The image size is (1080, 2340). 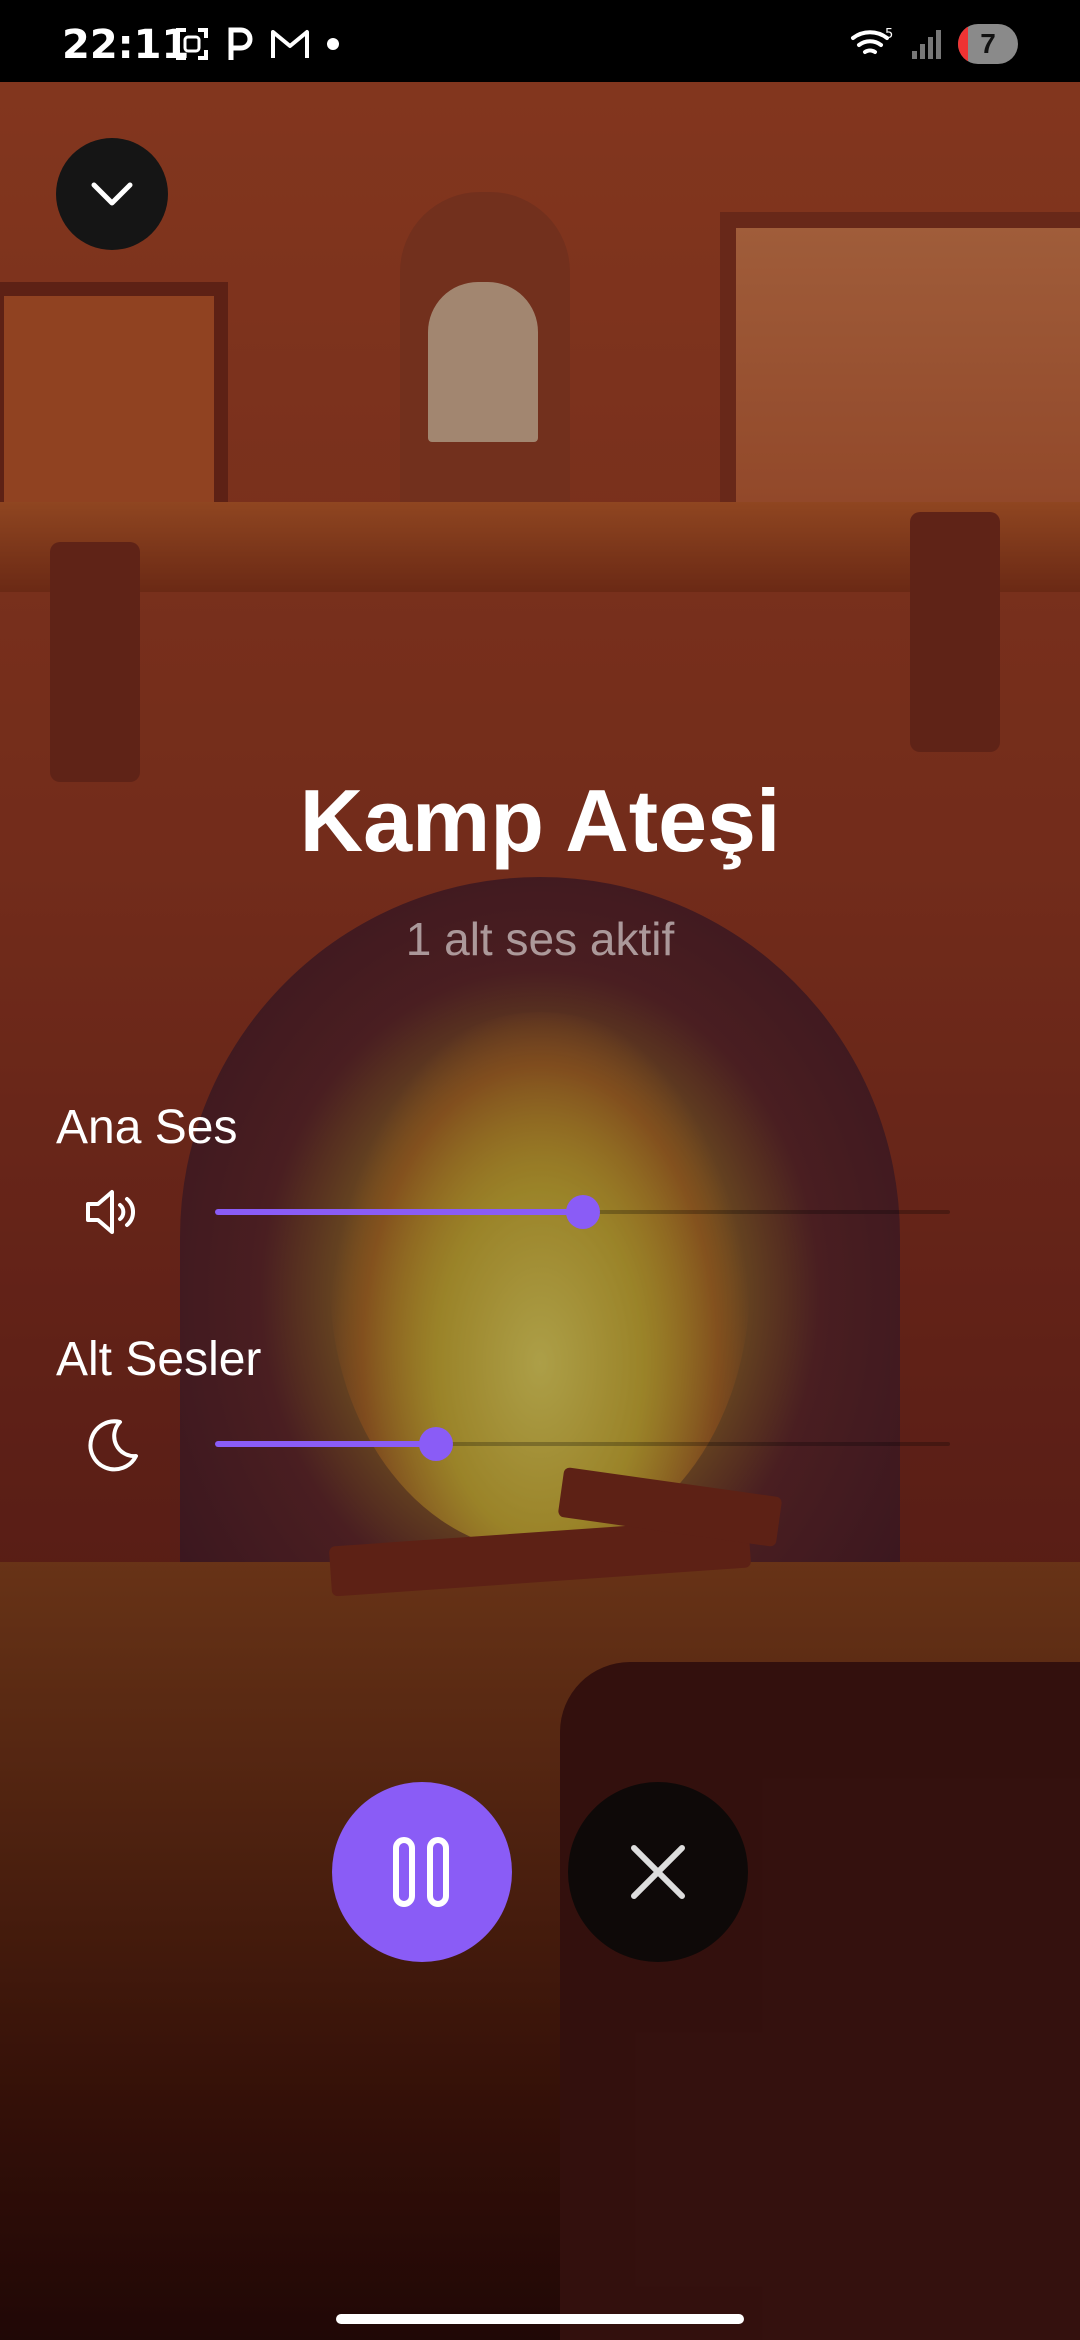 I want to click on screenshot-icon, so click(x=192, y=44).